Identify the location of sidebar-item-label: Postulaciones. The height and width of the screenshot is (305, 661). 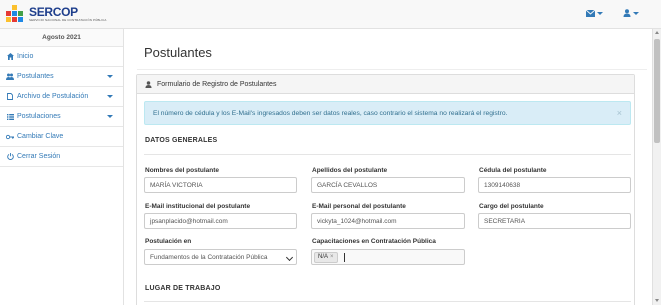
(39, 116).